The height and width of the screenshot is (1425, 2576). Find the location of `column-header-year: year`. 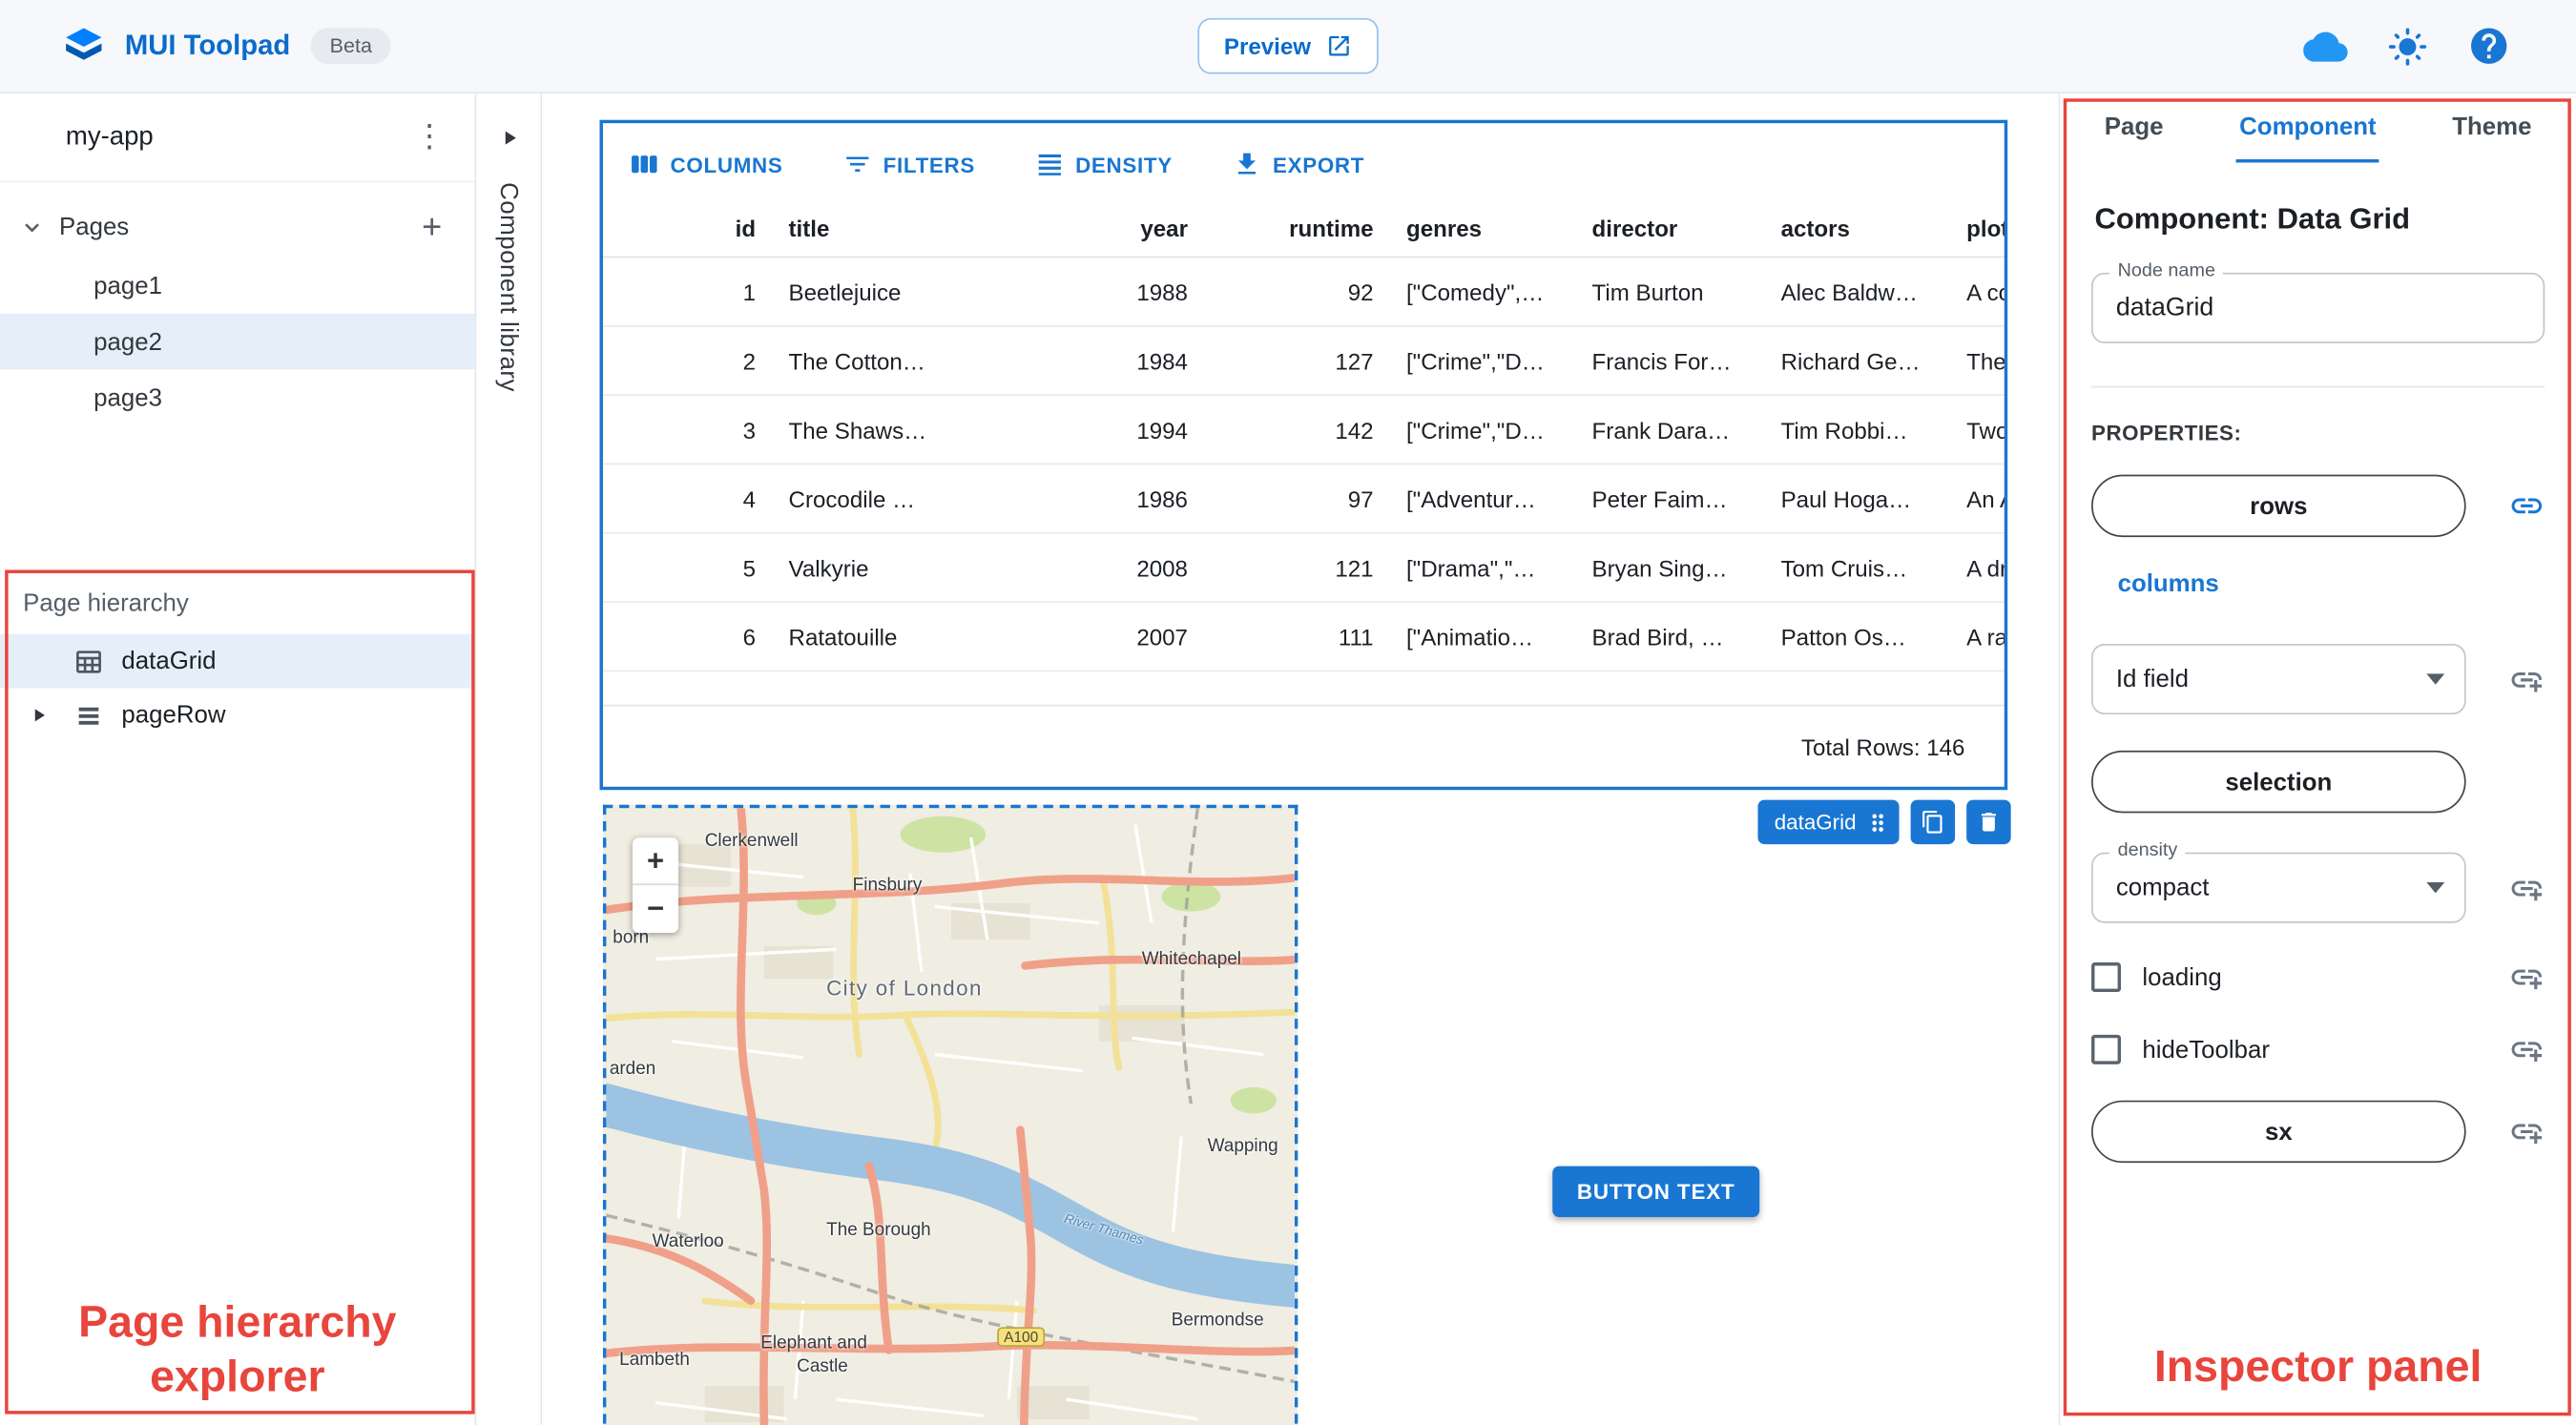

column-header-year: year is located at coordinates (1130, 227).